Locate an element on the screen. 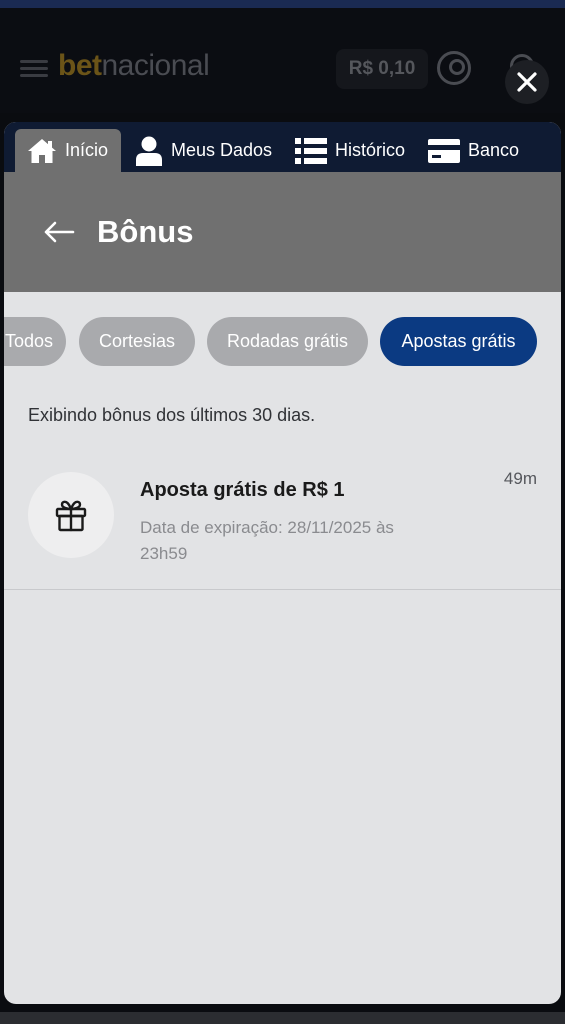 The height and width of the screenshot is (1024, 565). tab-meus-dados: Meus Dados is located at coordinates (205, 150).